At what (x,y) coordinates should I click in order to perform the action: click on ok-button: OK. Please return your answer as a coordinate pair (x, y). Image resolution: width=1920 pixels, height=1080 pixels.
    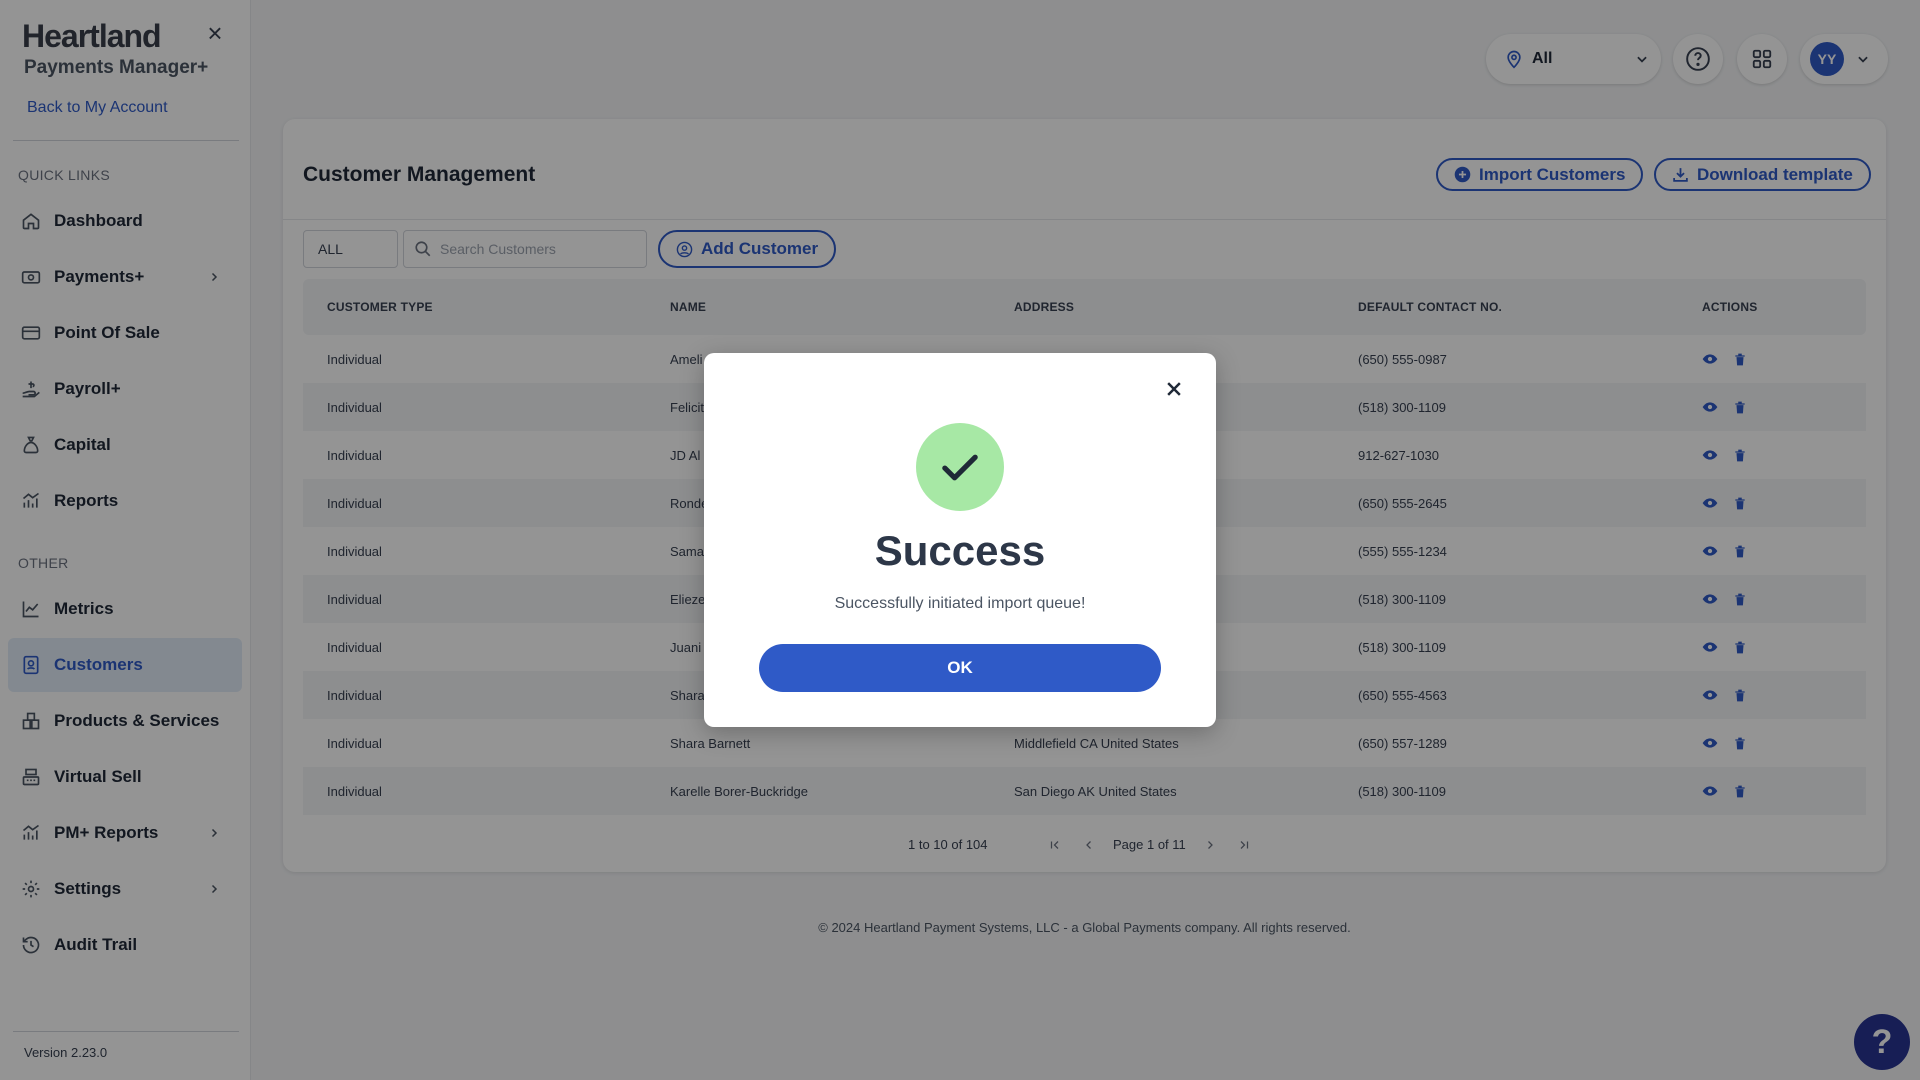
    Looking at the image, I should click on (960, 668).